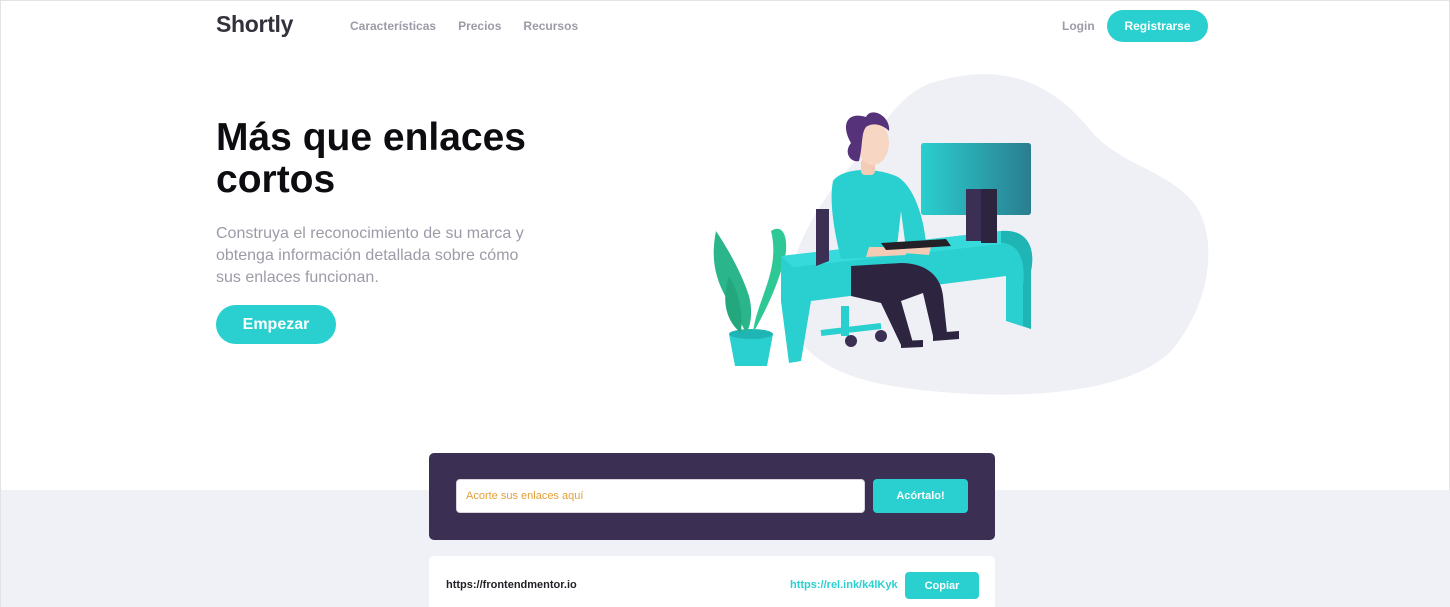 The width and height of the screenshot is (1450, 607). What do you see at coordinates (660, 496) in the screenshot?
I see `url-input` at bounding box center [660, 496].